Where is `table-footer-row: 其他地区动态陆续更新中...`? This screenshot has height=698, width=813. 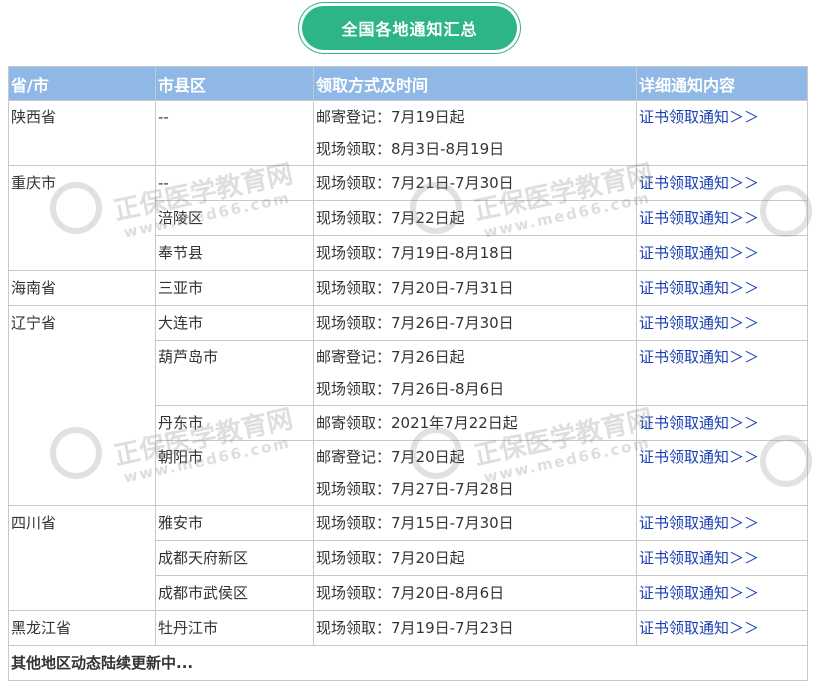
table-footer-row: 其他地区动态陆续更新中... is located at coordinates (408, 663).